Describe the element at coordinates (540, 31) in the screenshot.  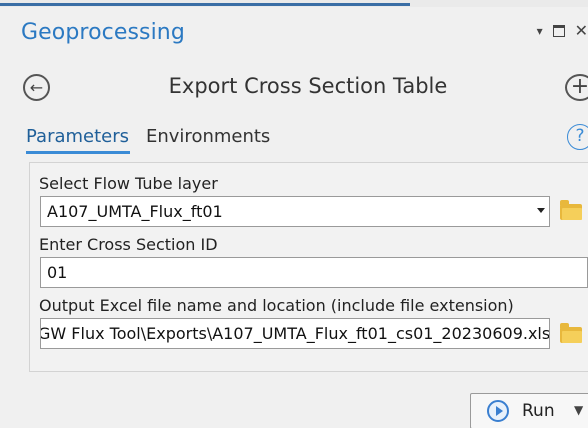
I see `pane-menu-icon: ▾` at that location.